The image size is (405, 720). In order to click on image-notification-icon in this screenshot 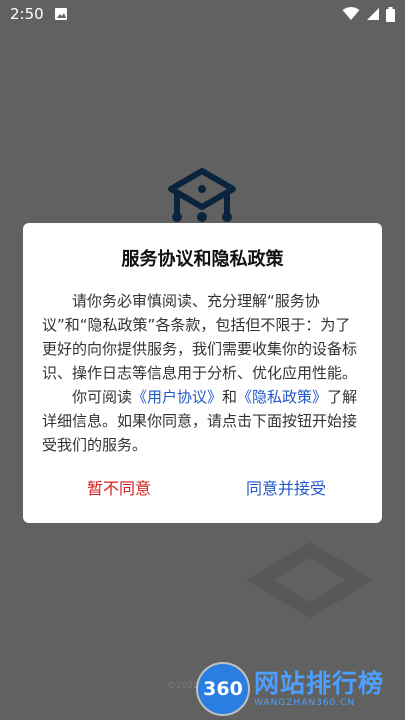, I will do `click(60, 14)`.